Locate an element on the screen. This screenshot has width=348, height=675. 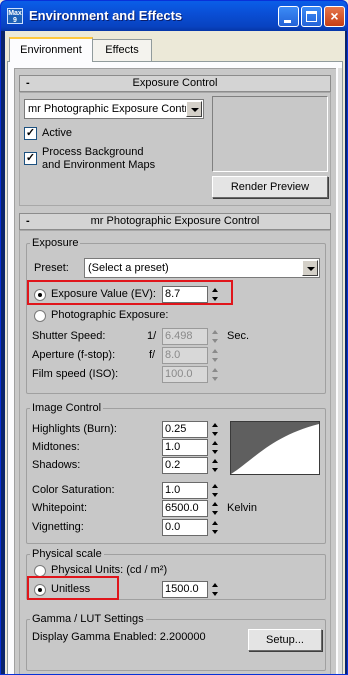
tone-curve-fill is located at coordinates (275, 449).